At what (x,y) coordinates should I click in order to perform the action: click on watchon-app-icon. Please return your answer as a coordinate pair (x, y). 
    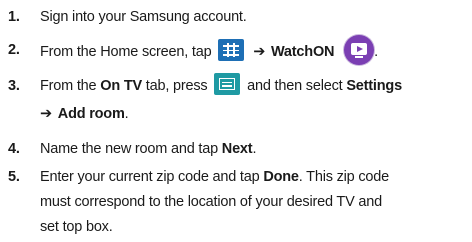
    Looking at the image, I should click on (359, 50).